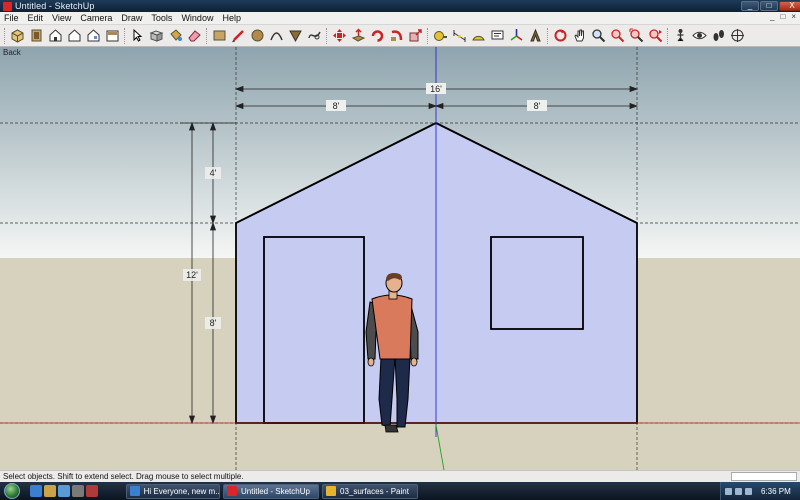 Image resolution: width=800 pixels, height=500 pixels. Describe the element at coordinates (7, 6) in the screenshot. I see `sketchup-app-icon` at that location.